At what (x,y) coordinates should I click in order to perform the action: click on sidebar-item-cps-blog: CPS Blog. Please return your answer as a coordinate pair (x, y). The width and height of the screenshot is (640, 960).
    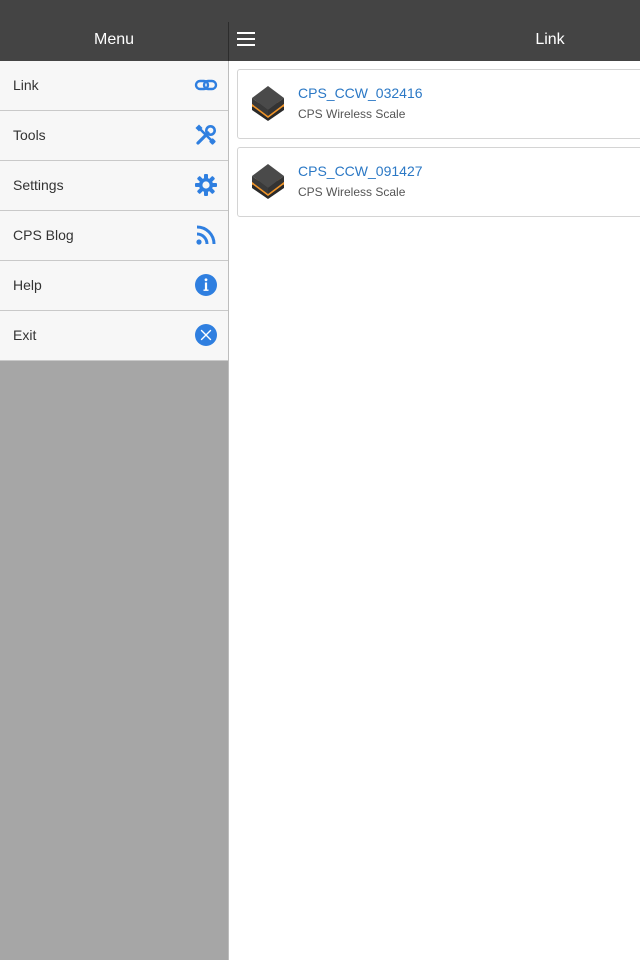
    Looking at the image, I should click on (114, 236).